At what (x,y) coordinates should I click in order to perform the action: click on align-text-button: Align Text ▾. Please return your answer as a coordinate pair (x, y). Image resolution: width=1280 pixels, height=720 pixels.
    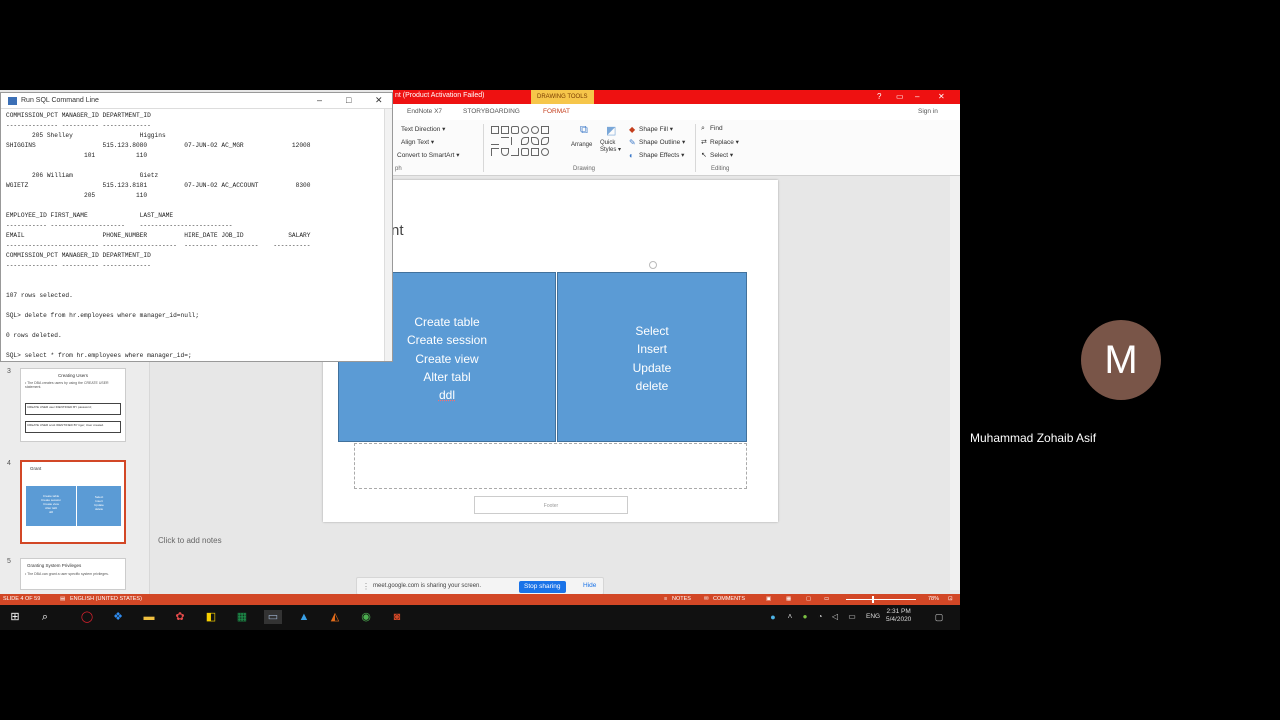
    Looking at the image, I should click on (417, 142).